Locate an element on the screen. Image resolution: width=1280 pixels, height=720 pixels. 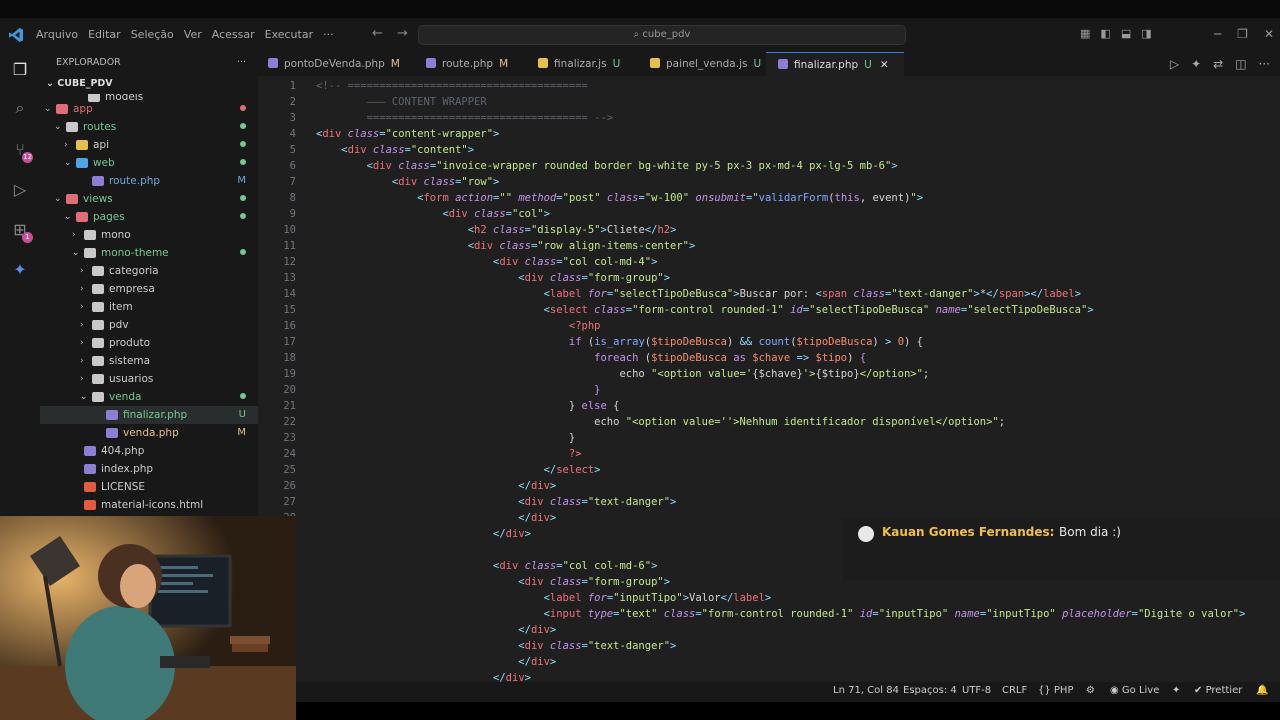
tree-item: ⌄ venda is located at coordinates (149, 397).